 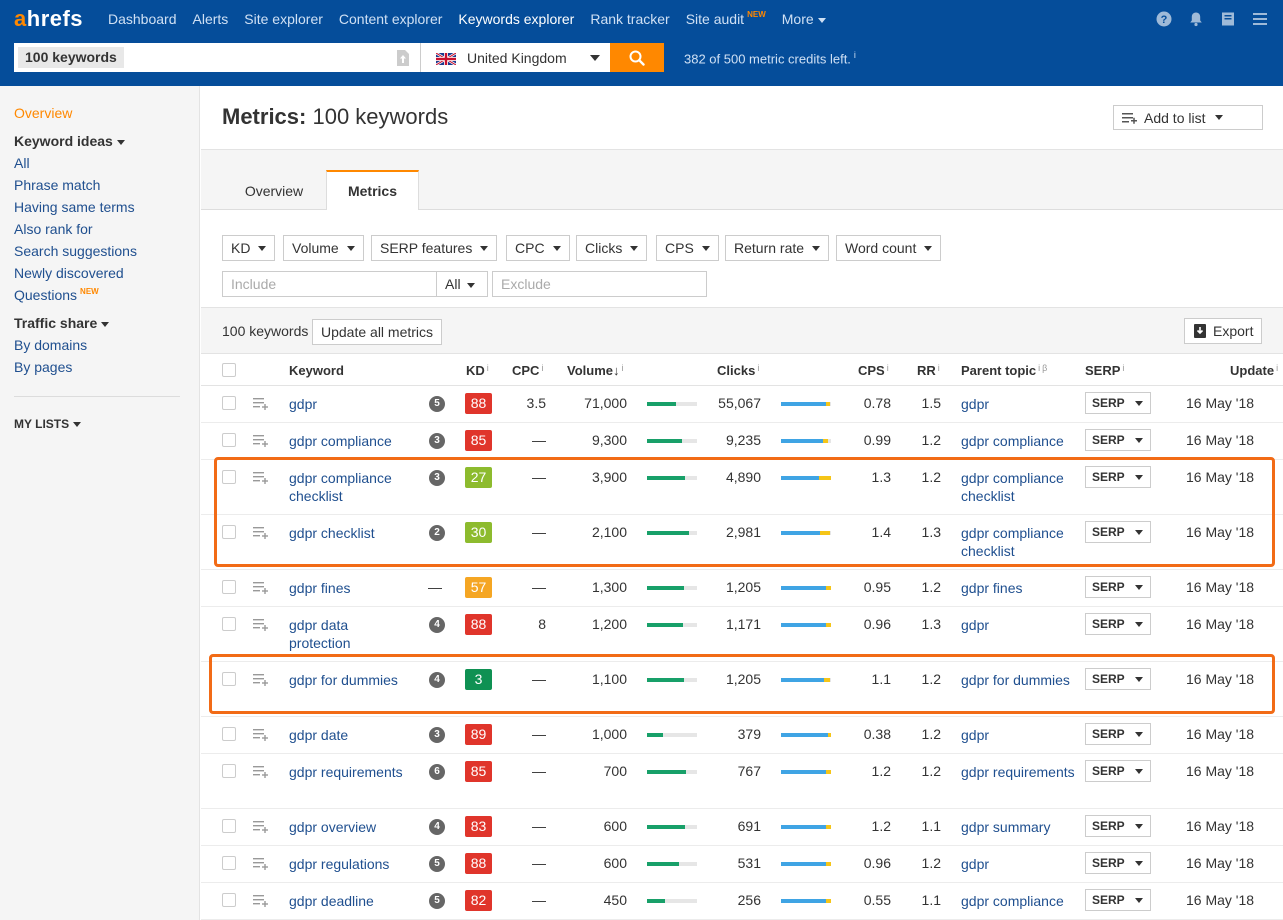 What do you see at coordinates (1018, 772) in the screenshot?
I see `parent-topic-link: gdpr requirements` at bounding box center [1018, 772].